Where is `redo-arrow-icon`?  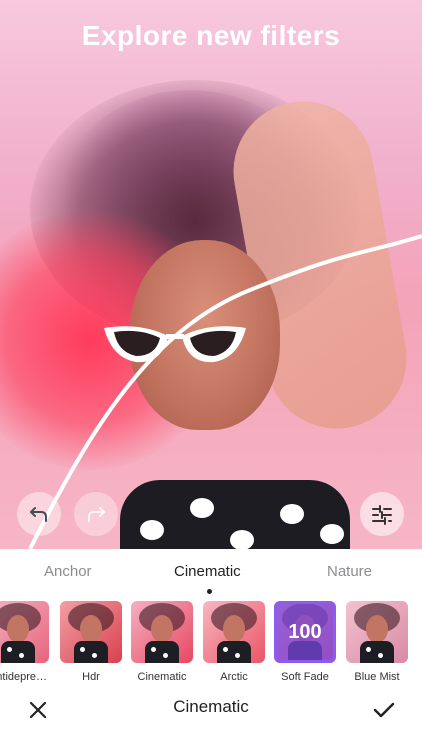
redo-arrow-icon is located at coordinates (96, 514).